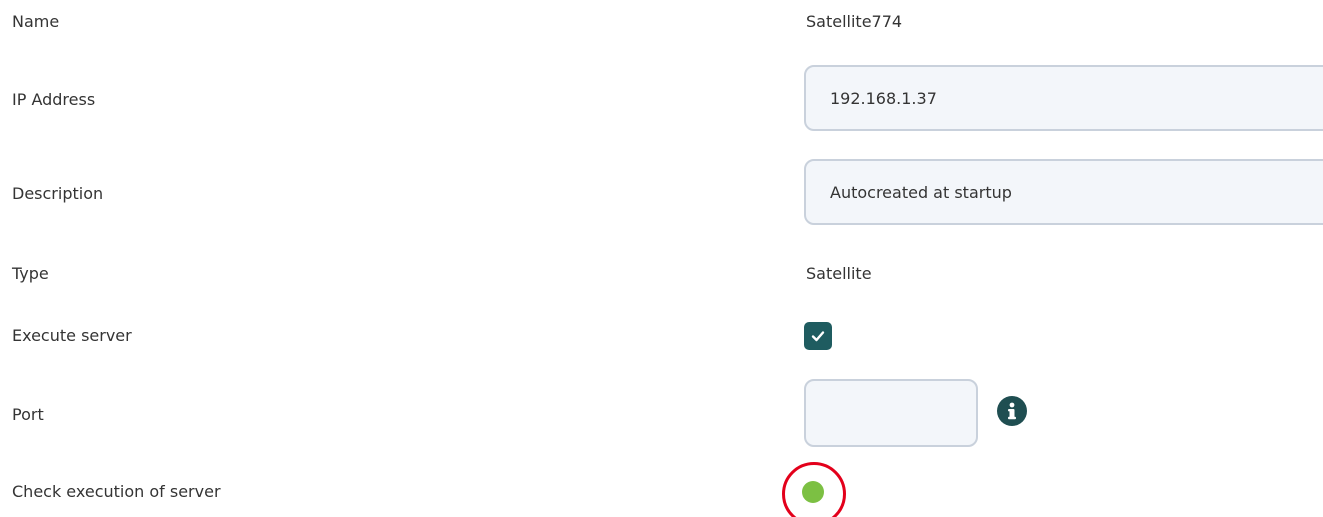 This screenshot has height=517, width=1323. I want to click on info-glyph-icon, so click(1012, 411).